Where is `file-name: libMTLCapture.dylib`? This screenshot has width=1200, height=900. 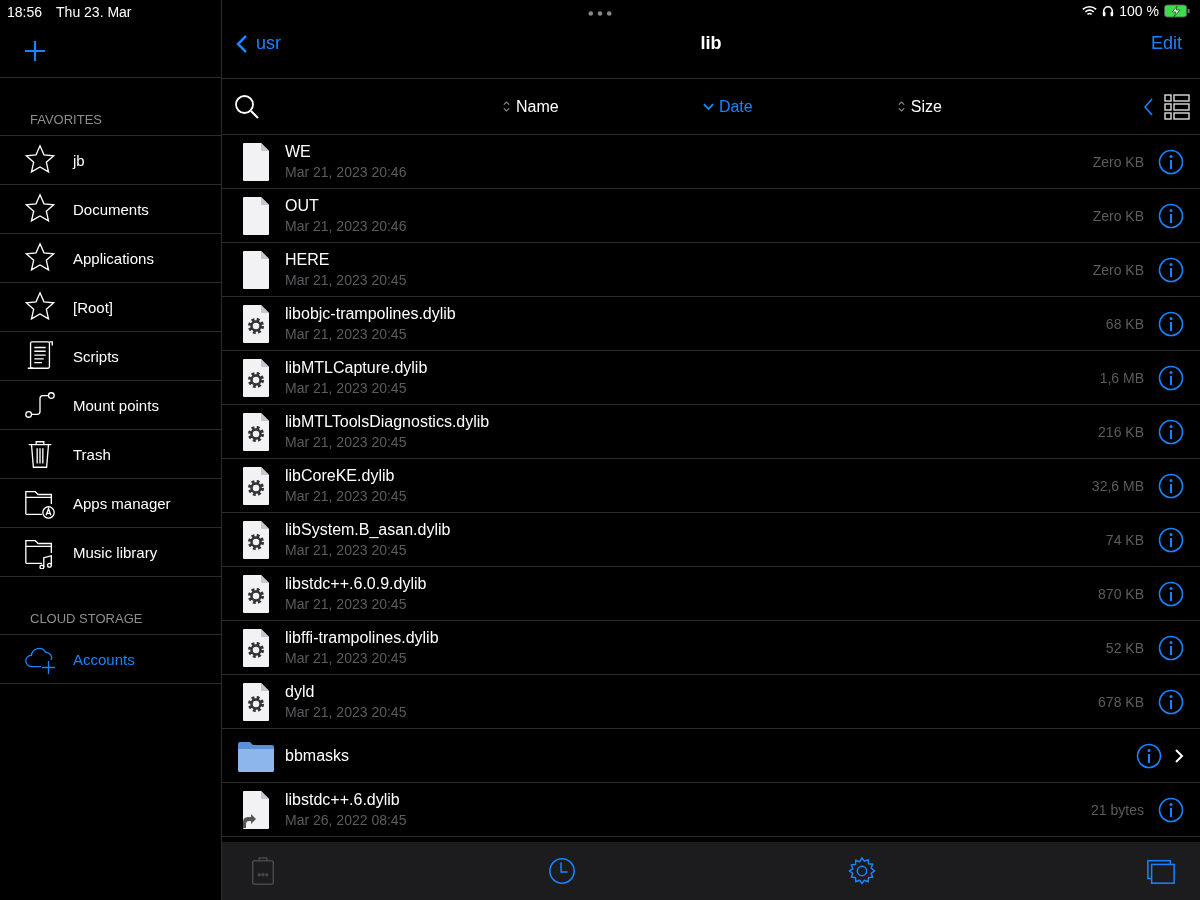
file-name: libMTLCapture.dylib is located at coordinates (357, 368).